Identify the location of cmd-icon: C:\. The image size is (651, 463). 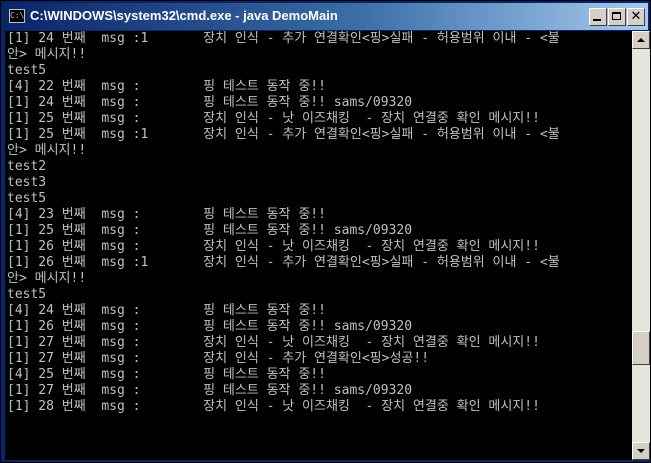
(17, 16).